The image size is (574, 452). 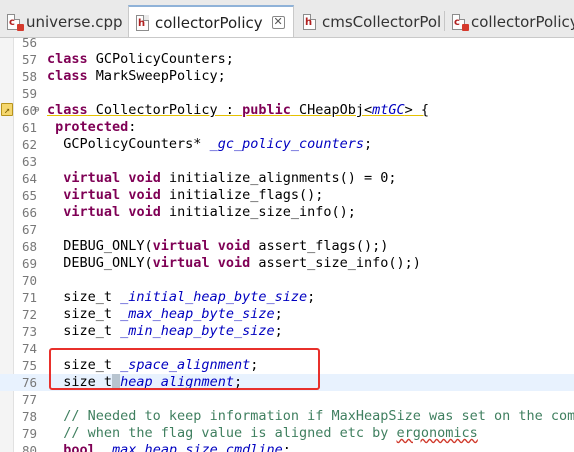 What do you see at coordinates (287, 399) in the screenshot?
I see `code-line: 77` at bounding box center [287, 399].